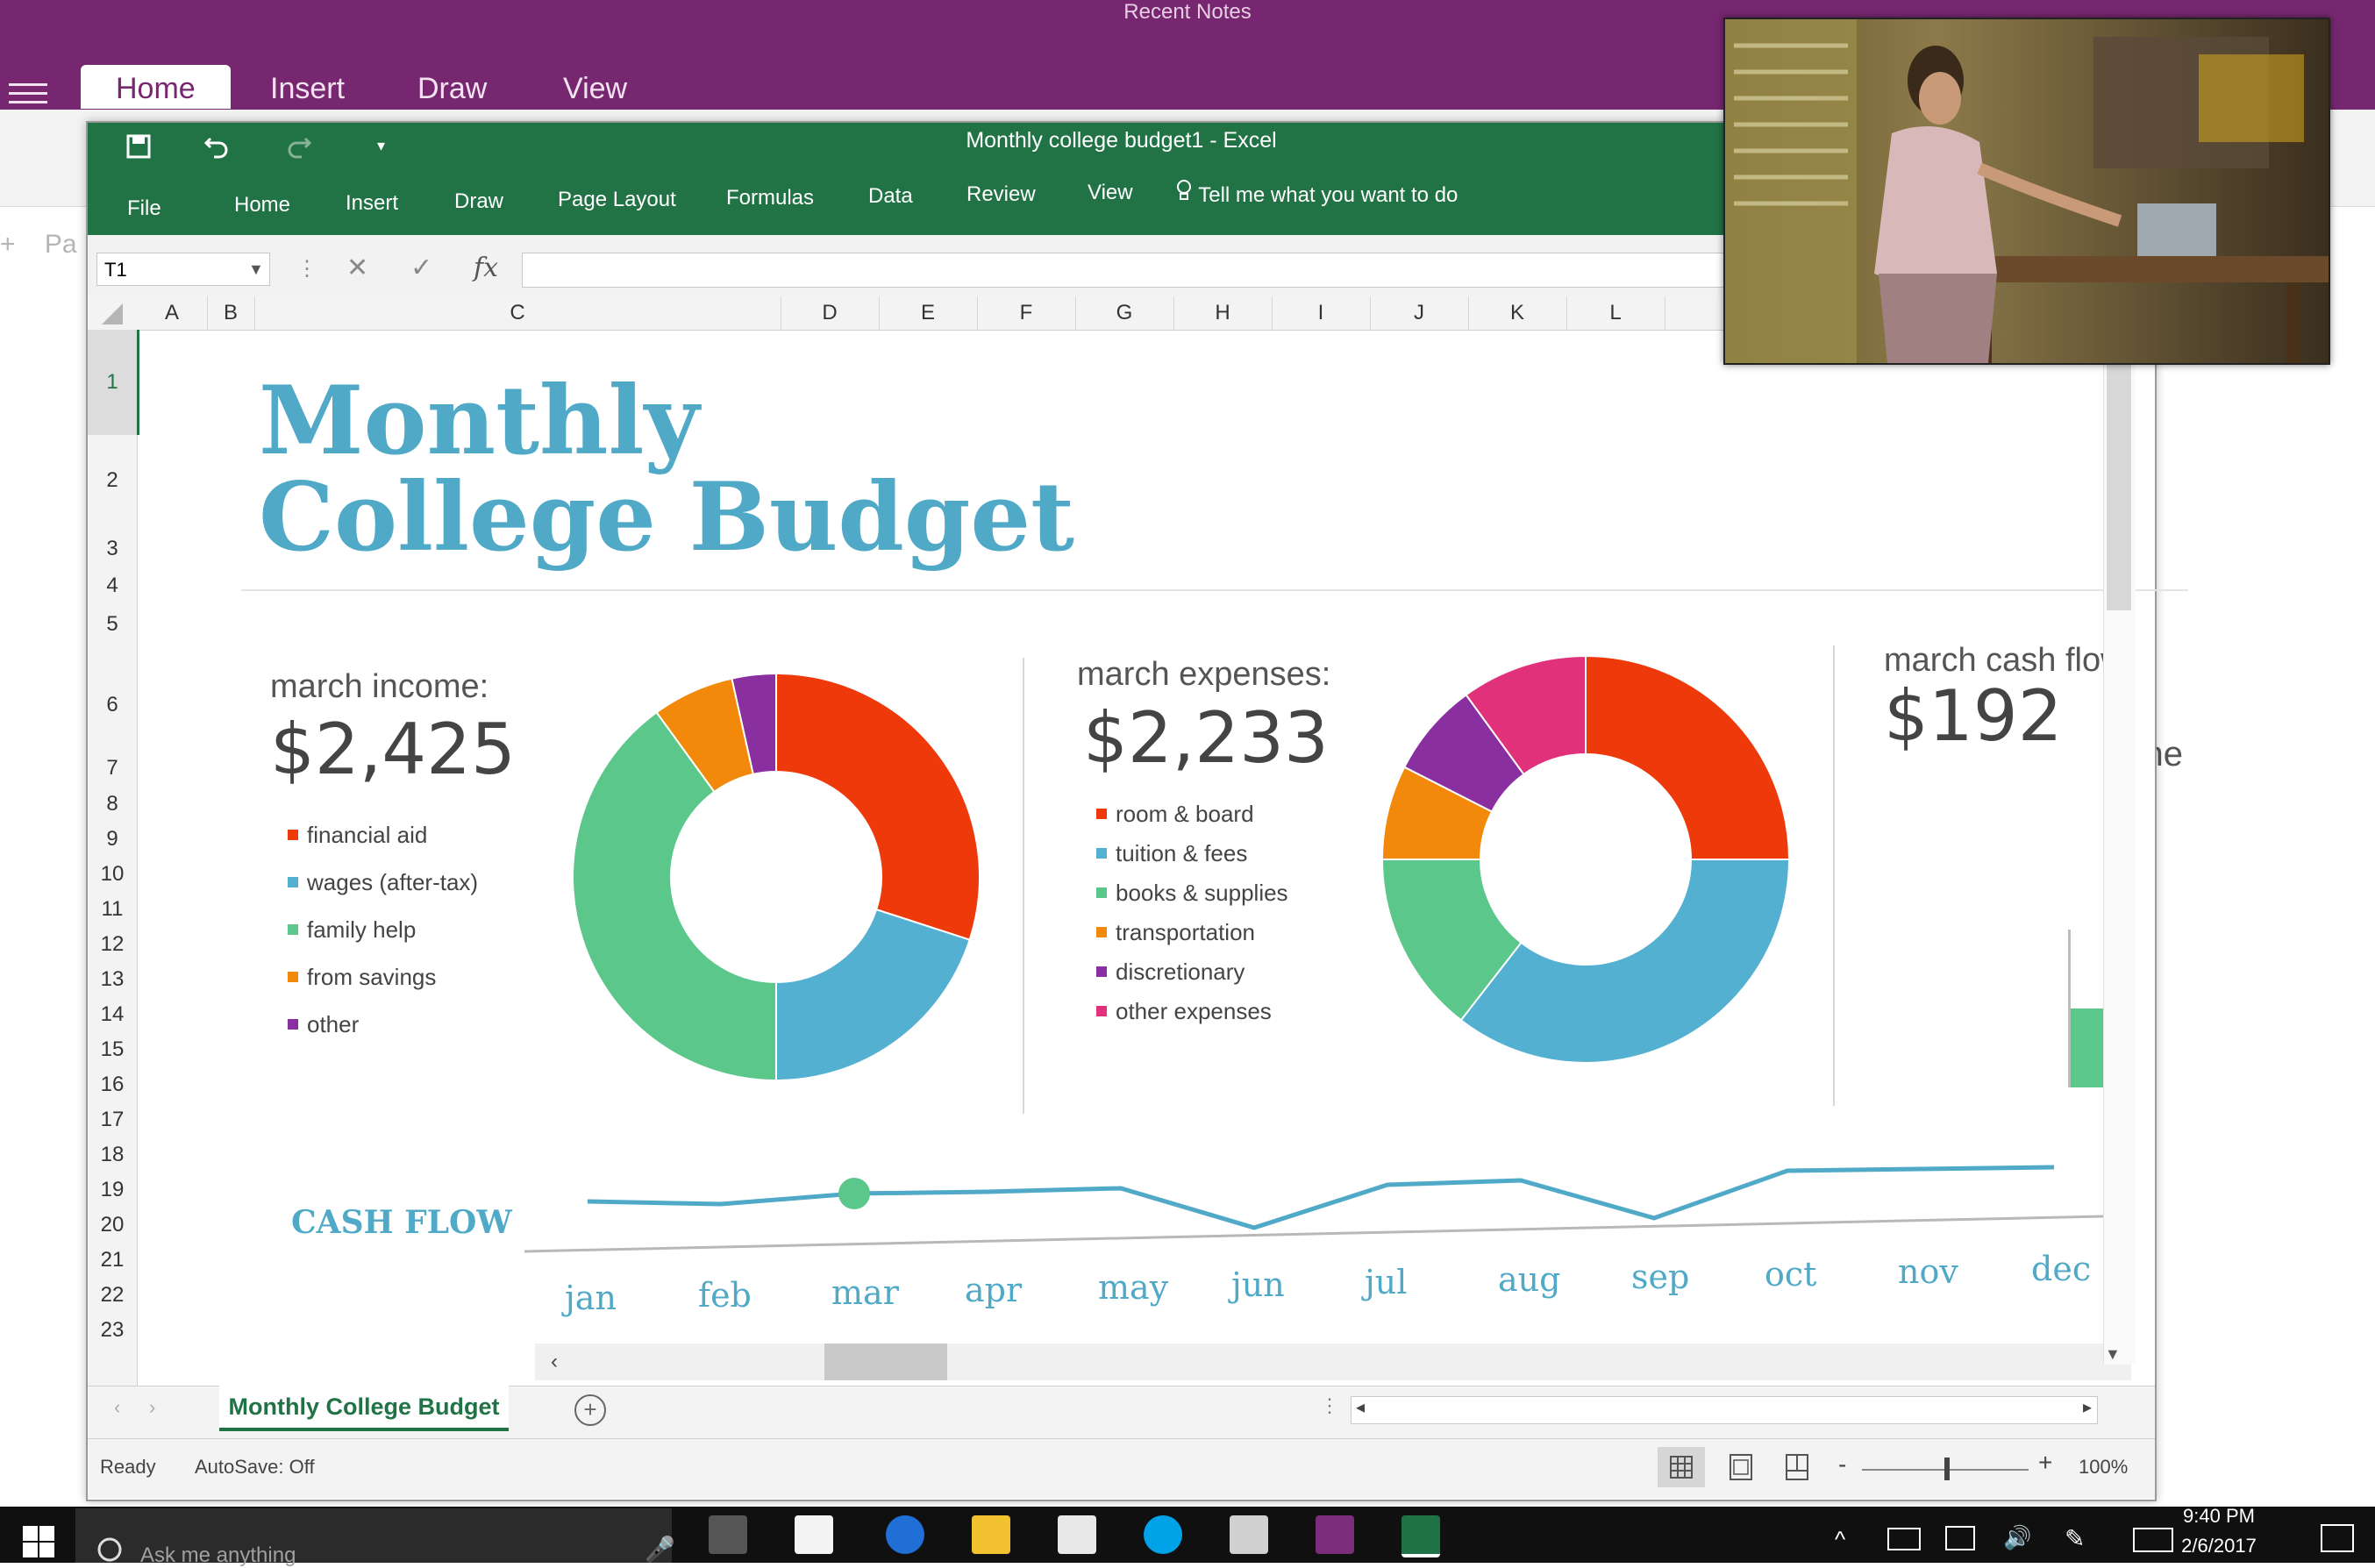 This screenshot has width=2375, height=1568. I want to click on row-header-5: 5, so click(112, 625).